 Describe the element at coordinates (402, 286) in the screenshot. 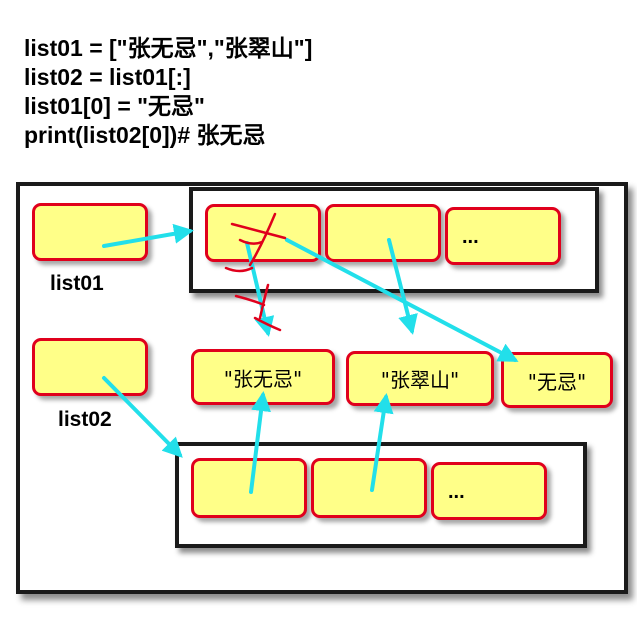

I see `arrow-list01-cell1` at that location.